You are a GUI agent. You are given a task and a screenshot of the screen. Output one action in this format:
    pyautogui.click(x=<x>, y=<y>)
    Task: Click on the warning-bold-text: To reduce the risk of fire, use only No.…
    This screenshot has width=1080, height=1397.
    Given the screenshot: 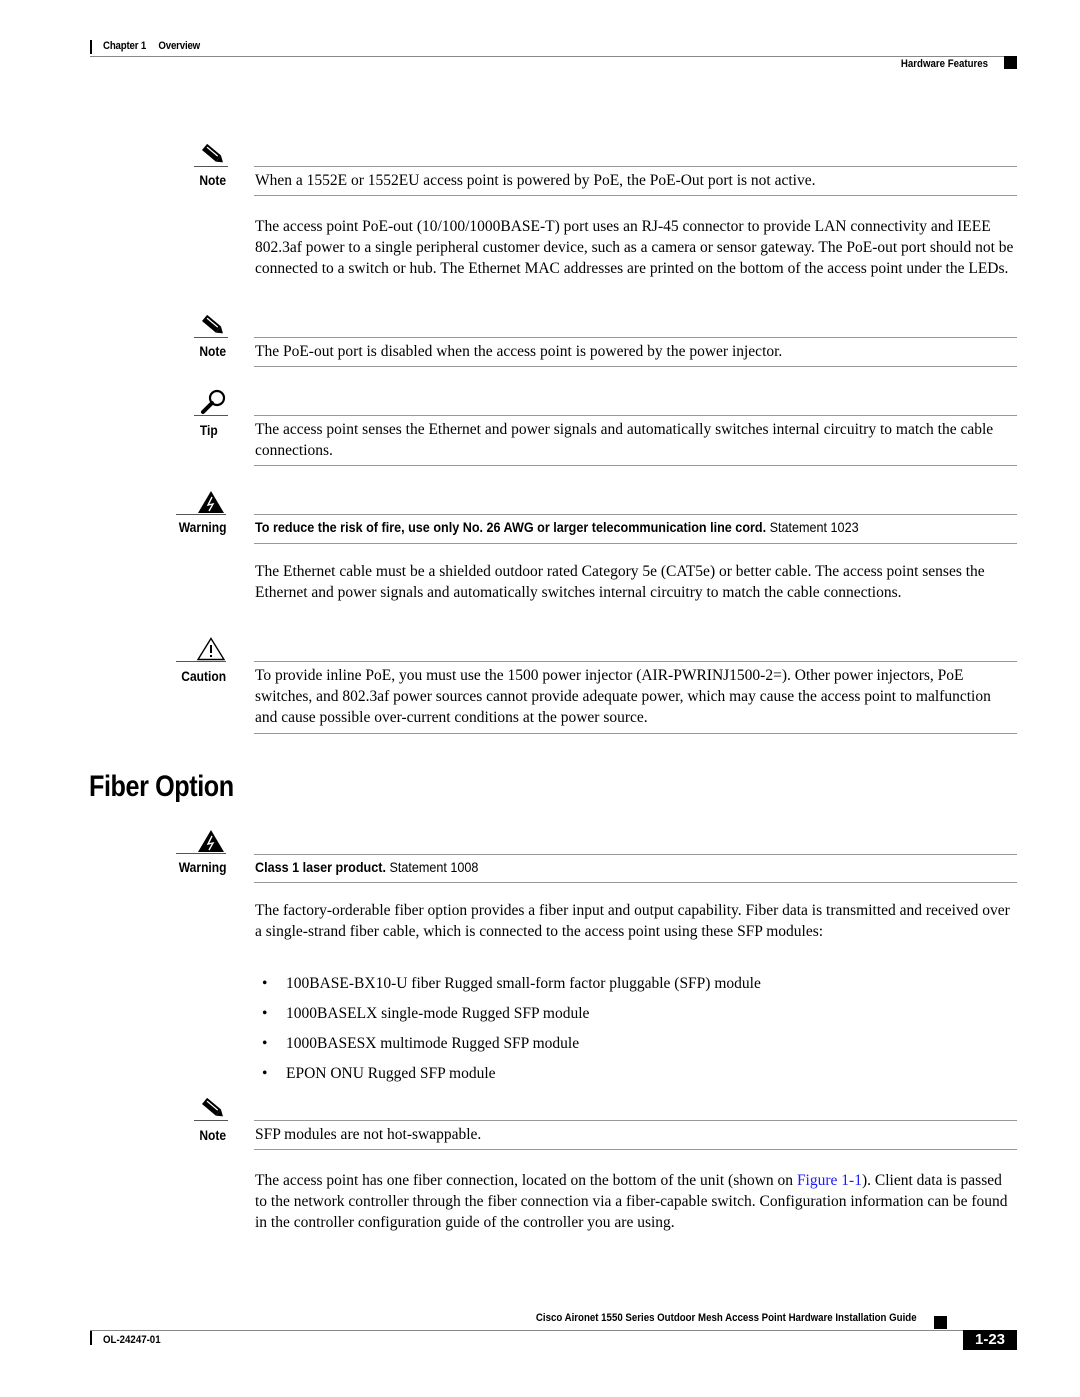 What is the action you would take?
    pyautogui.click(x=511, y=527)
    